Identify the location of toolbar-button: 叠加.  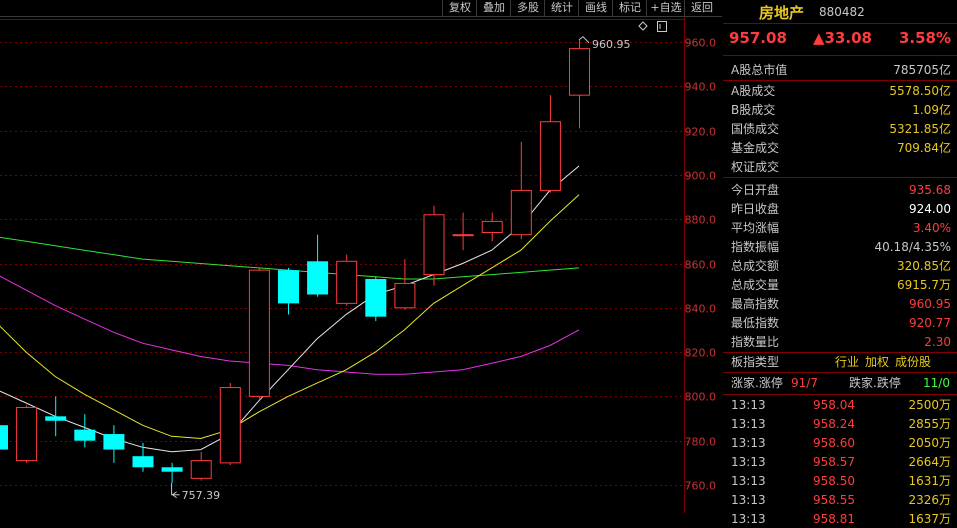
(493, 8).